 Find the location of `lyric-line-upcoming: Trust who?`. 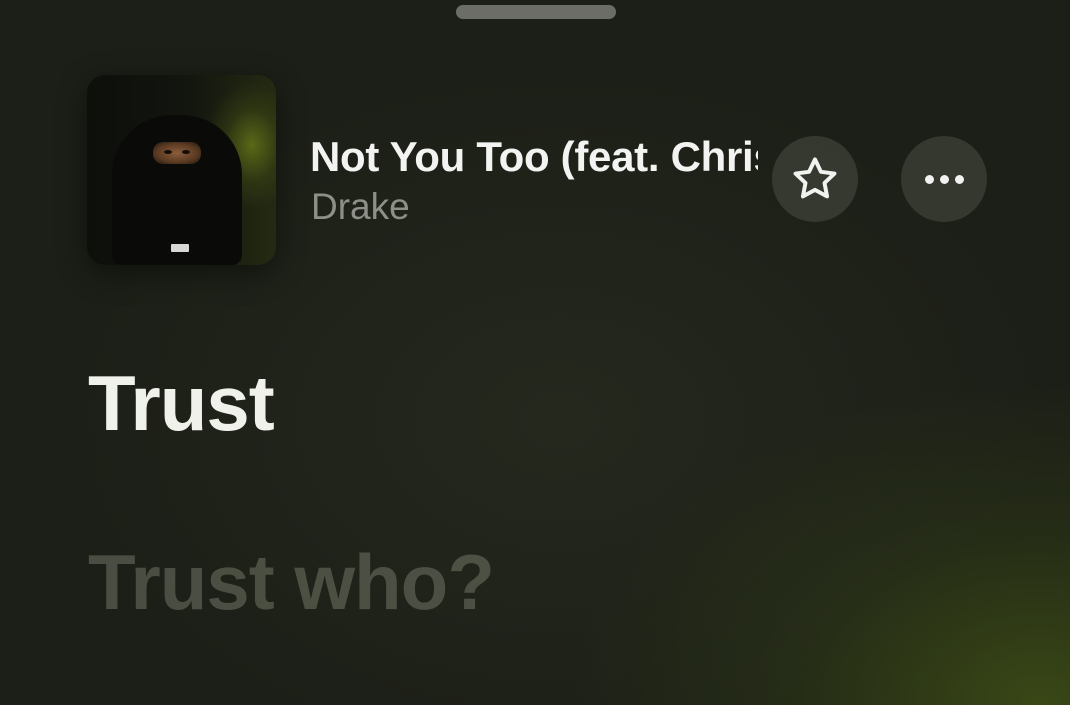

lyric-line-upcoming: Trust who? is located at coordinates (291, 582).